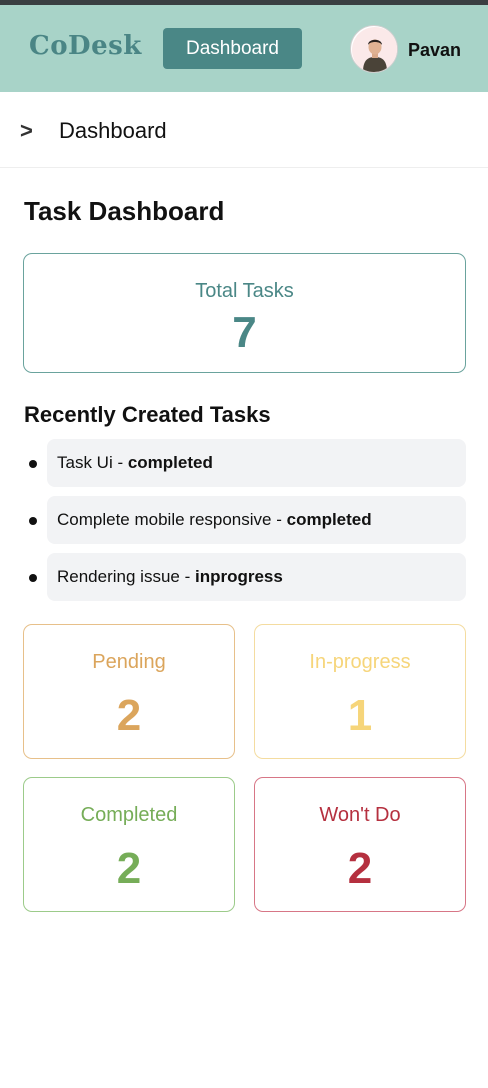 The width and height of the screenshot is (488, 1088). Describe the element at coordinates (129, 662) in the screenshot. I see `pending-label: Pending` at that location.